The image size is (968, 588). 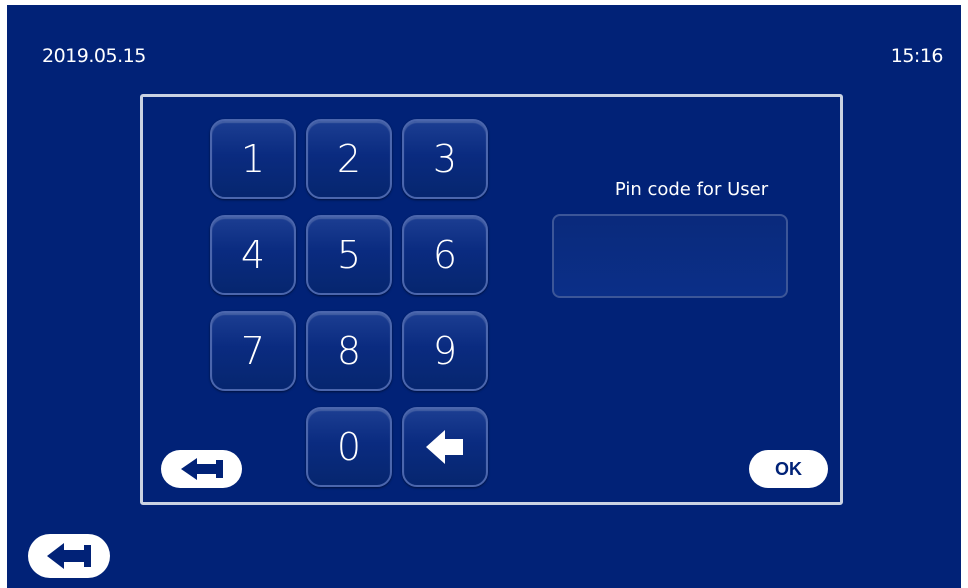 I want to click on keypad-key-5: 5, so click(x=349, y=255).